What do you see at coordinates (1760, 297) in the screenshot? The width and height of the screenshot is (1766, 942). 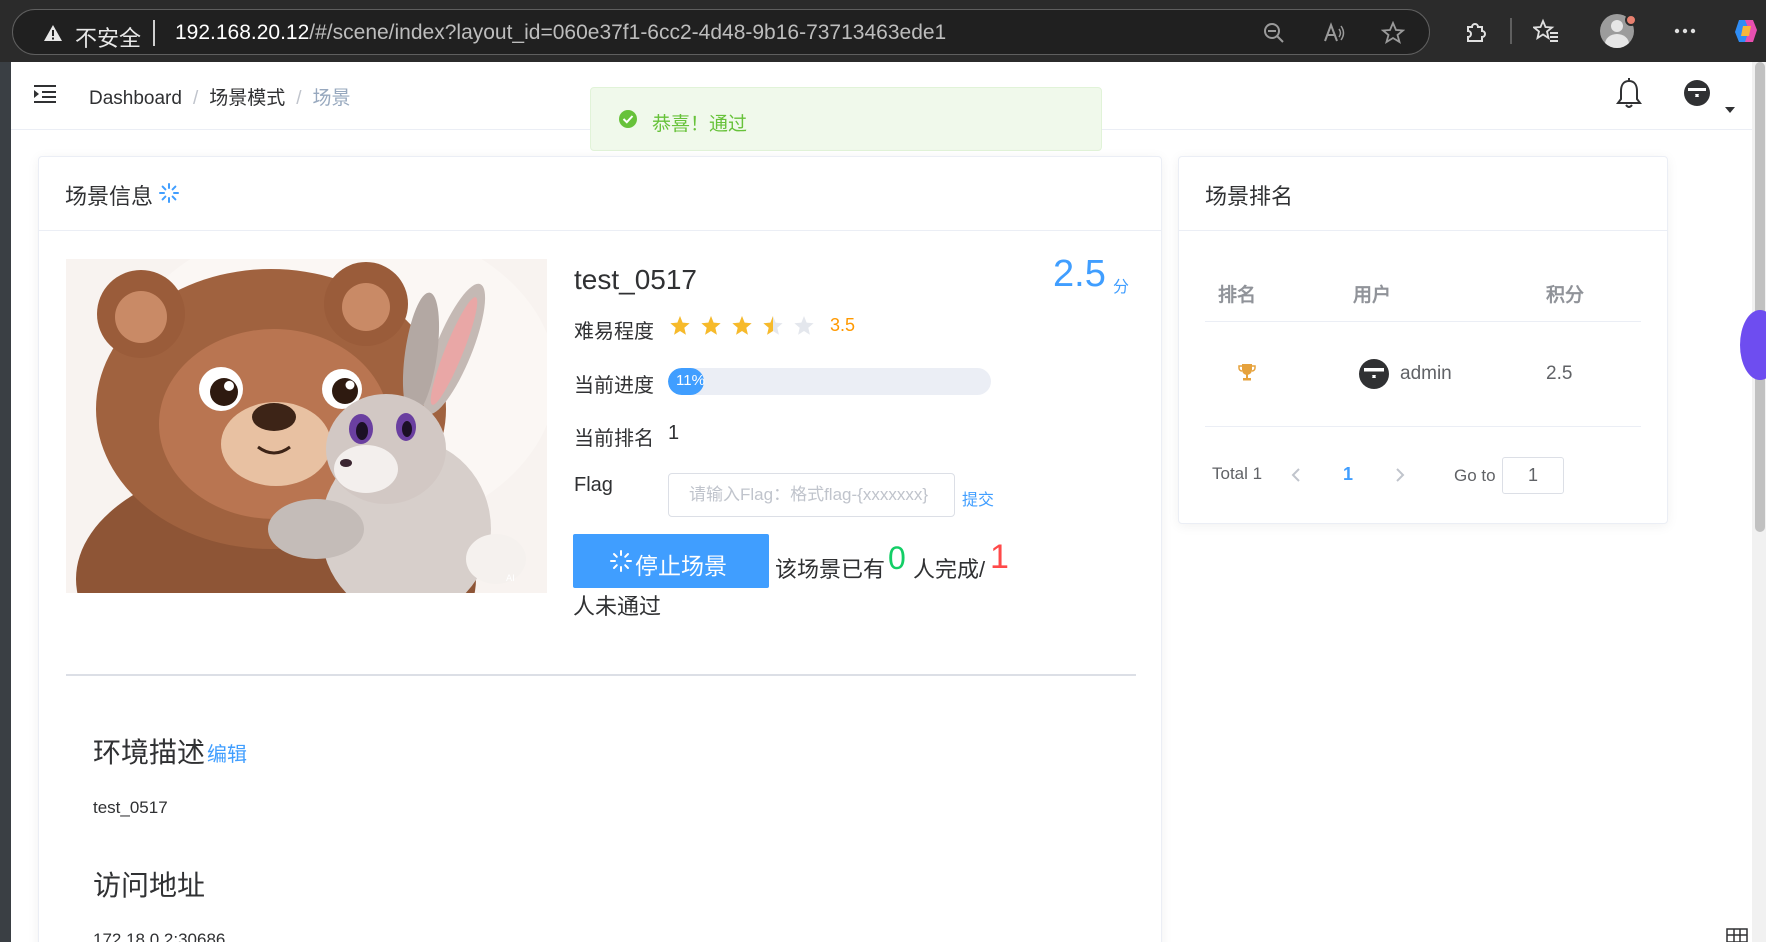 I see `scrollbar-thumb` at bounding box center [1760, 297].